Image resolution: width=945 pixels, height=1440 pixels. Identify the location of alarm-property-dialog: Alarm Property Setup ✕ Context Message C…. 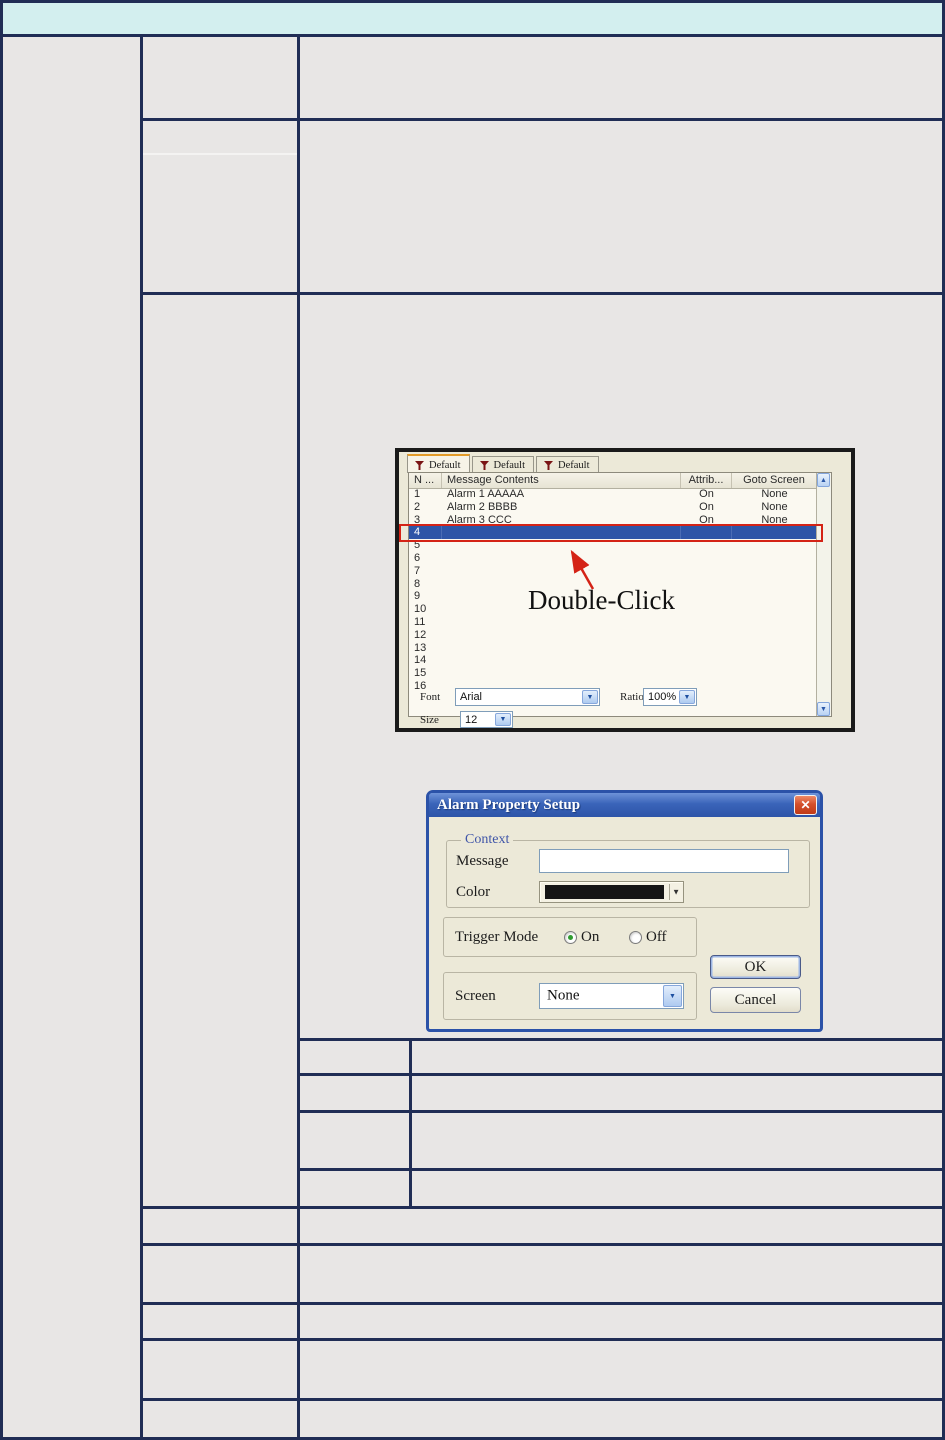
(624, 911).